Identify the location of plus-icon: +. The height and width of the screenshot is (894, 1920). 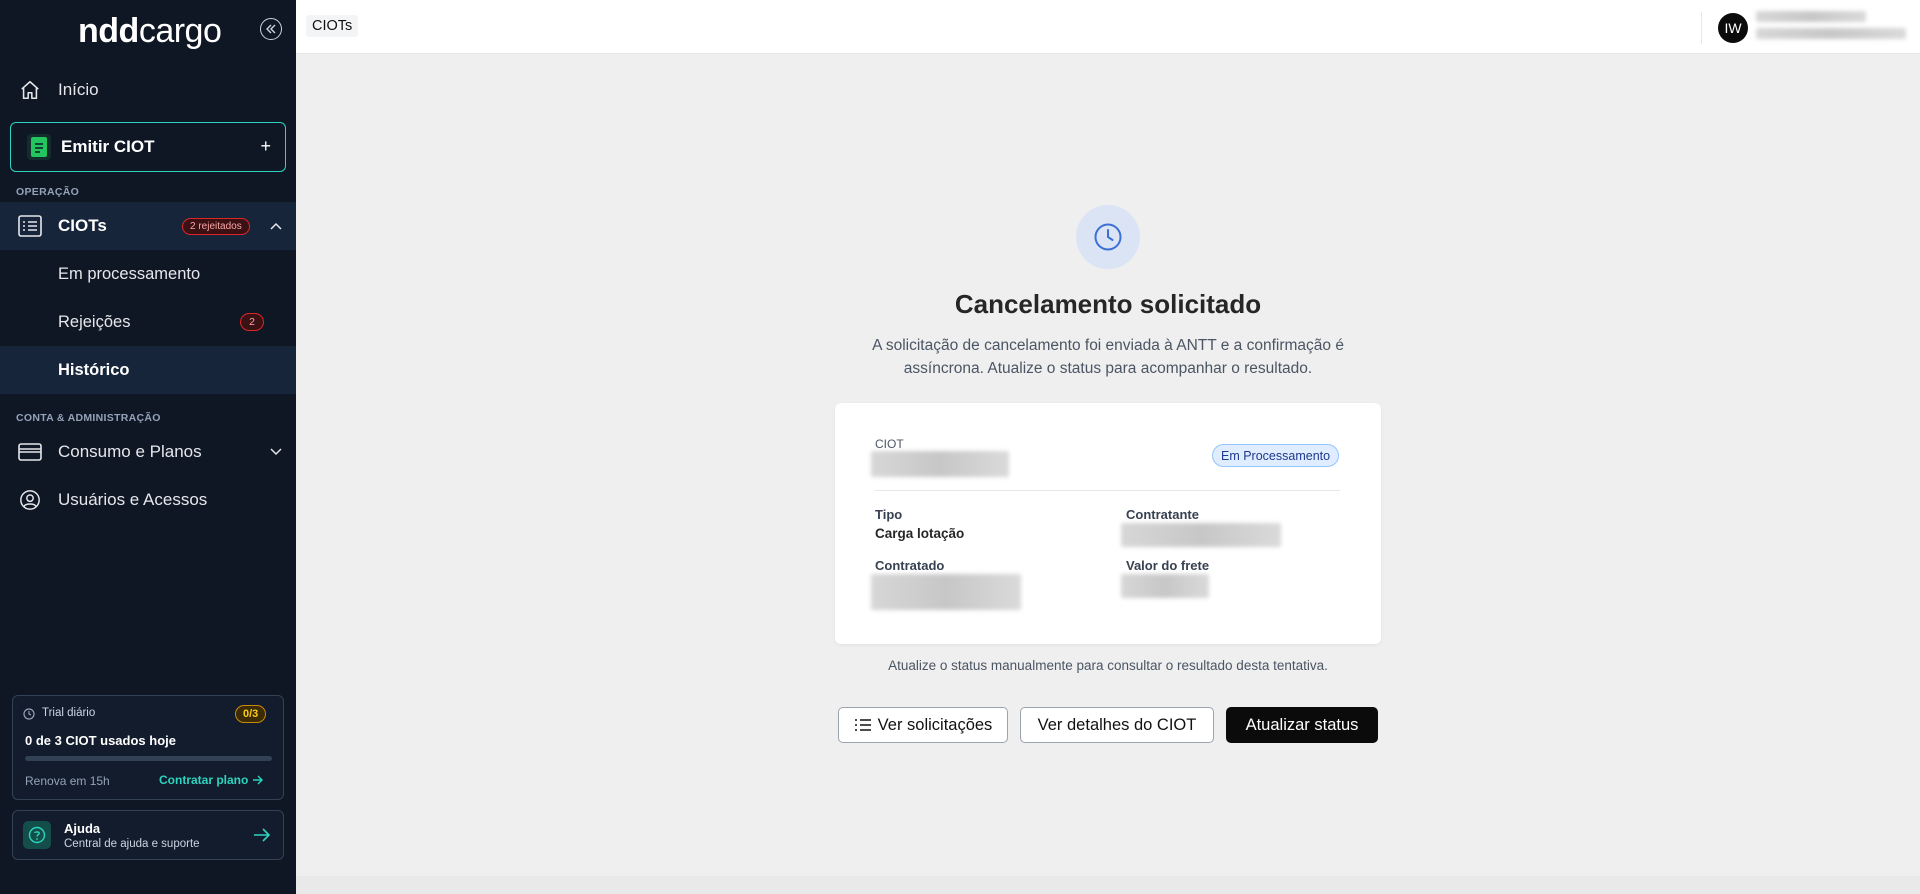
(265, 146).